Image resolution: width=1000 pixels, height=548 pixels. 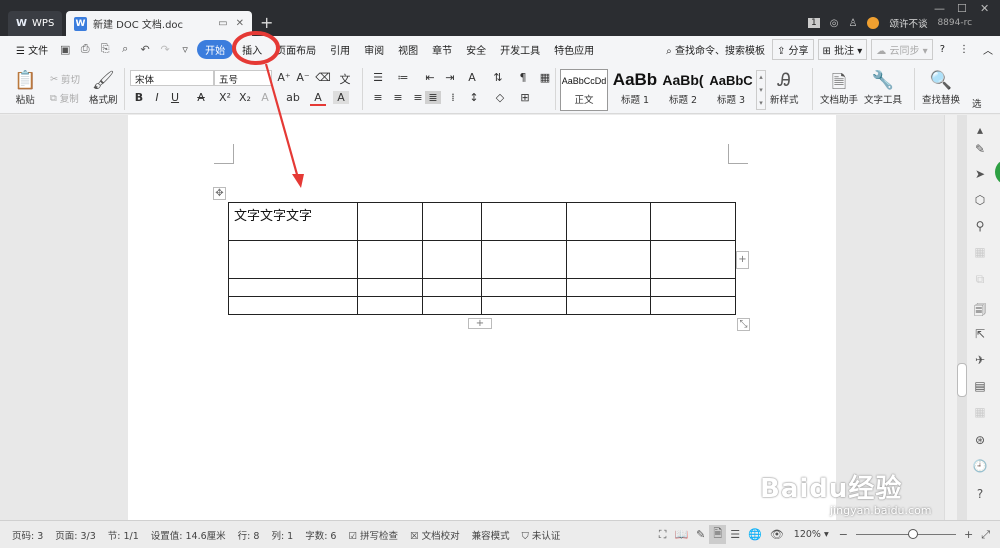 What do you see at coordinates (480, 323) in the screenshot?
I see `add-row-button: +` at bounding box center [480, 323].